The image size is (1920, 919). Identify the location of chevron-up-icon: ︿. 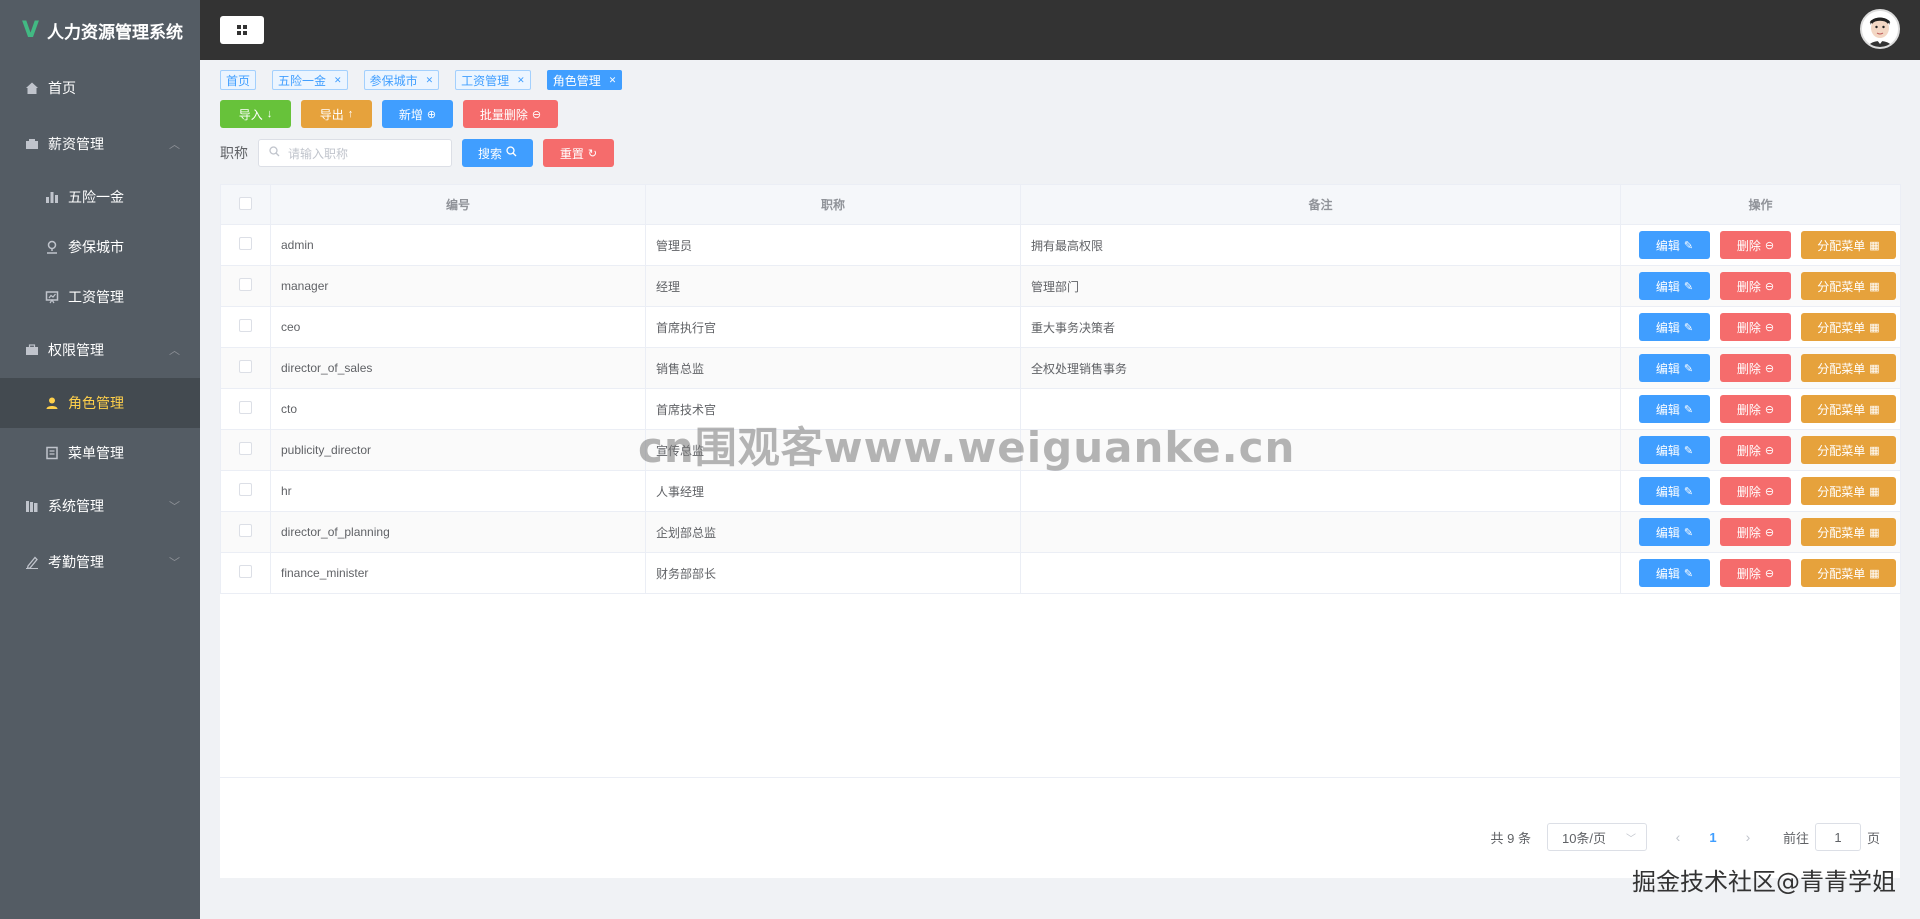
(174, 145).